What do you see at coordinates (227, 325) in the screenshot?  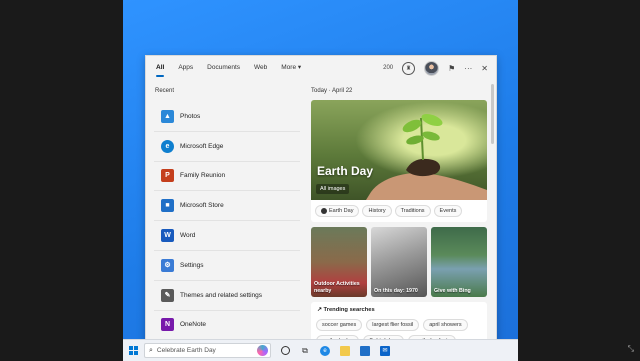 I see `list-item: N OneNote` at bounding box center [227, 325].